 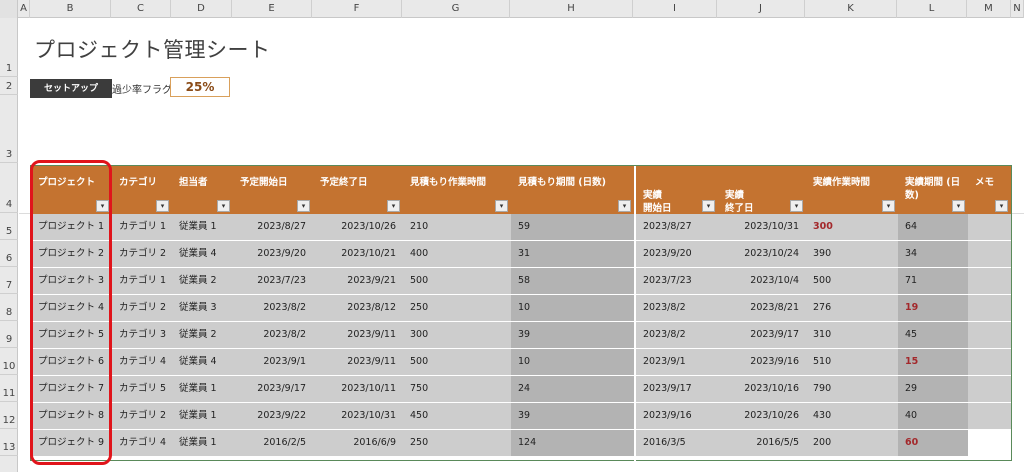 I want to click on cell-act-end: 2023/8/21, so click(x=762, y=308).